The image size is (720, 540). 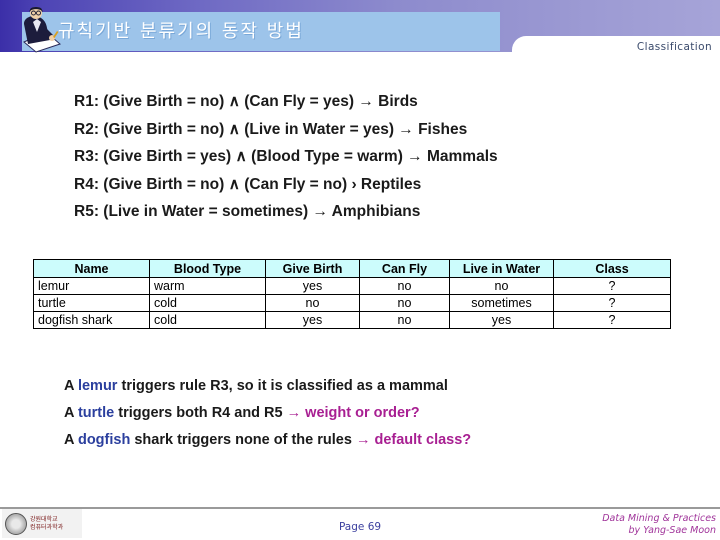 What do you see at coordinates (104, 440) in the screenshot?
I see `conclusion-subject: dogfish` at bounding box center [104, 440].